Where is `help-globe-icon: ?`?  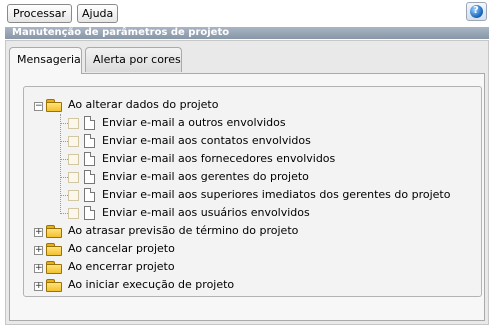 help-globe-icon: ? is located at coordinates (476, 11).